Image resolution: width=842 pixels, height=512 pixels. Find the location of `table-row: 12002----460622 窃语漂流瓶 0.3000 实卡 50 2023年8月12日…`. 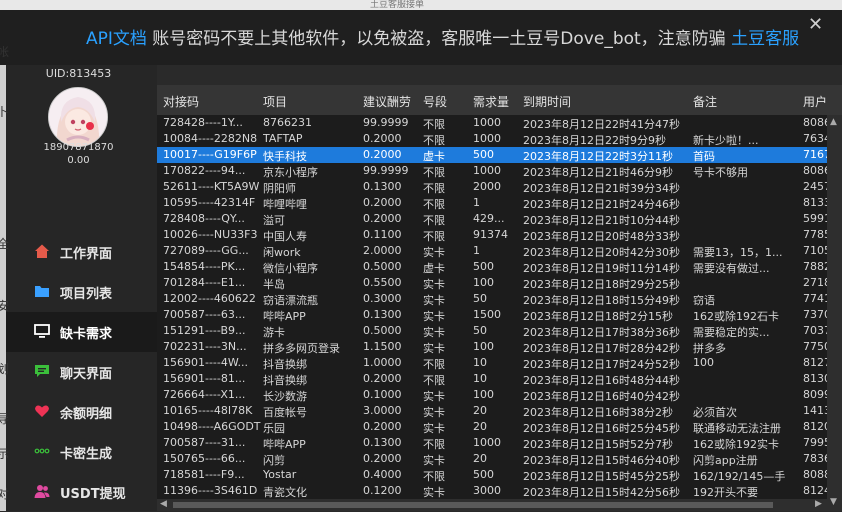

table-row: 12002----460622 窃语漂流瓶 0.3000 实卡 50 2023年8月12日… is located at coordinates (499, 299).